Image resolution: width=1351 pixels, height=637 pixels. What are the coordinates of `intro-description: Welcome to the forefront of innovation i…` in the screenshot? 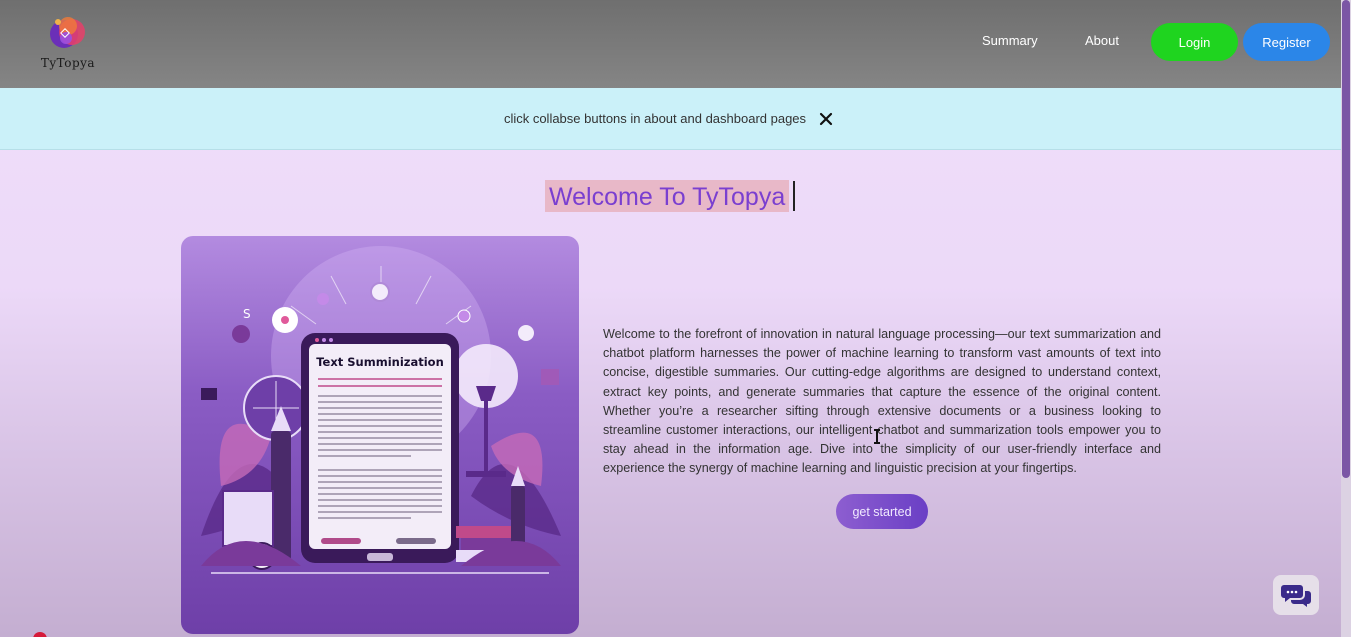 It's located at (882, 401).